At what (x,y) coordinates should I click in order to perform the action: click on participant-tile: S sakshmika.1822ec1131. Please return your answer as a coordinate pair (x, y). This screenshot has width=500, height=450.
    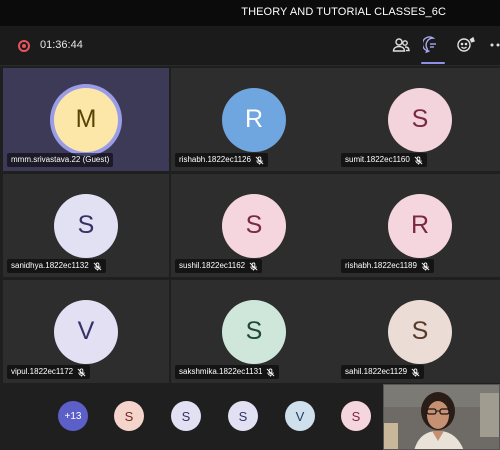
    Looking at the image, I should click on (254, 331).